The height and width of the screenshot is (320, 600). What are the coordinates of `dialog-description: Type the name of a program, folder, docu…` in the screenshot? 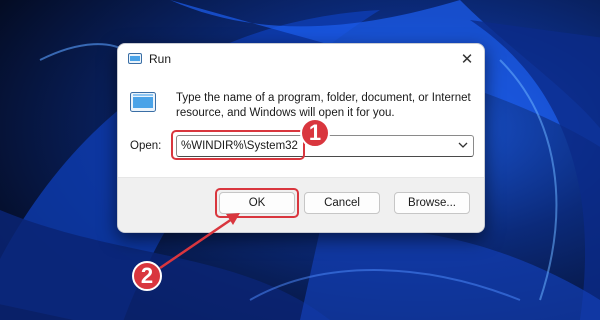 It's located at (323, 105).